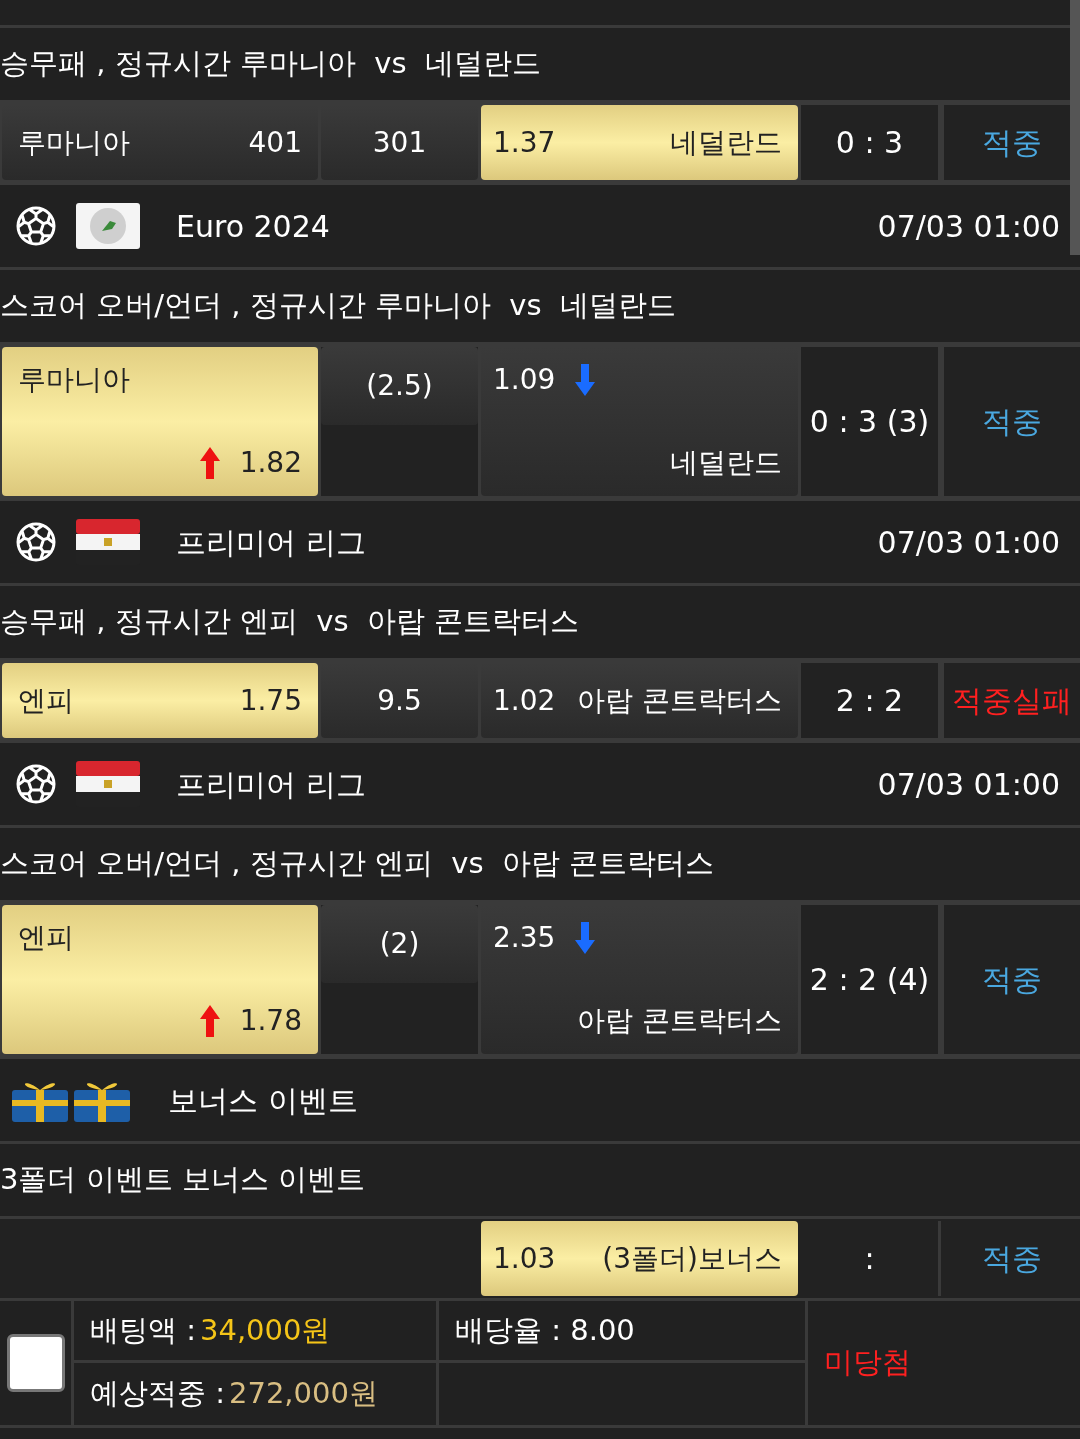  Describe the element at coordinates (160, 421) in the screenshot. I see `over-odds-button: 루마니아 1.82` at that location.